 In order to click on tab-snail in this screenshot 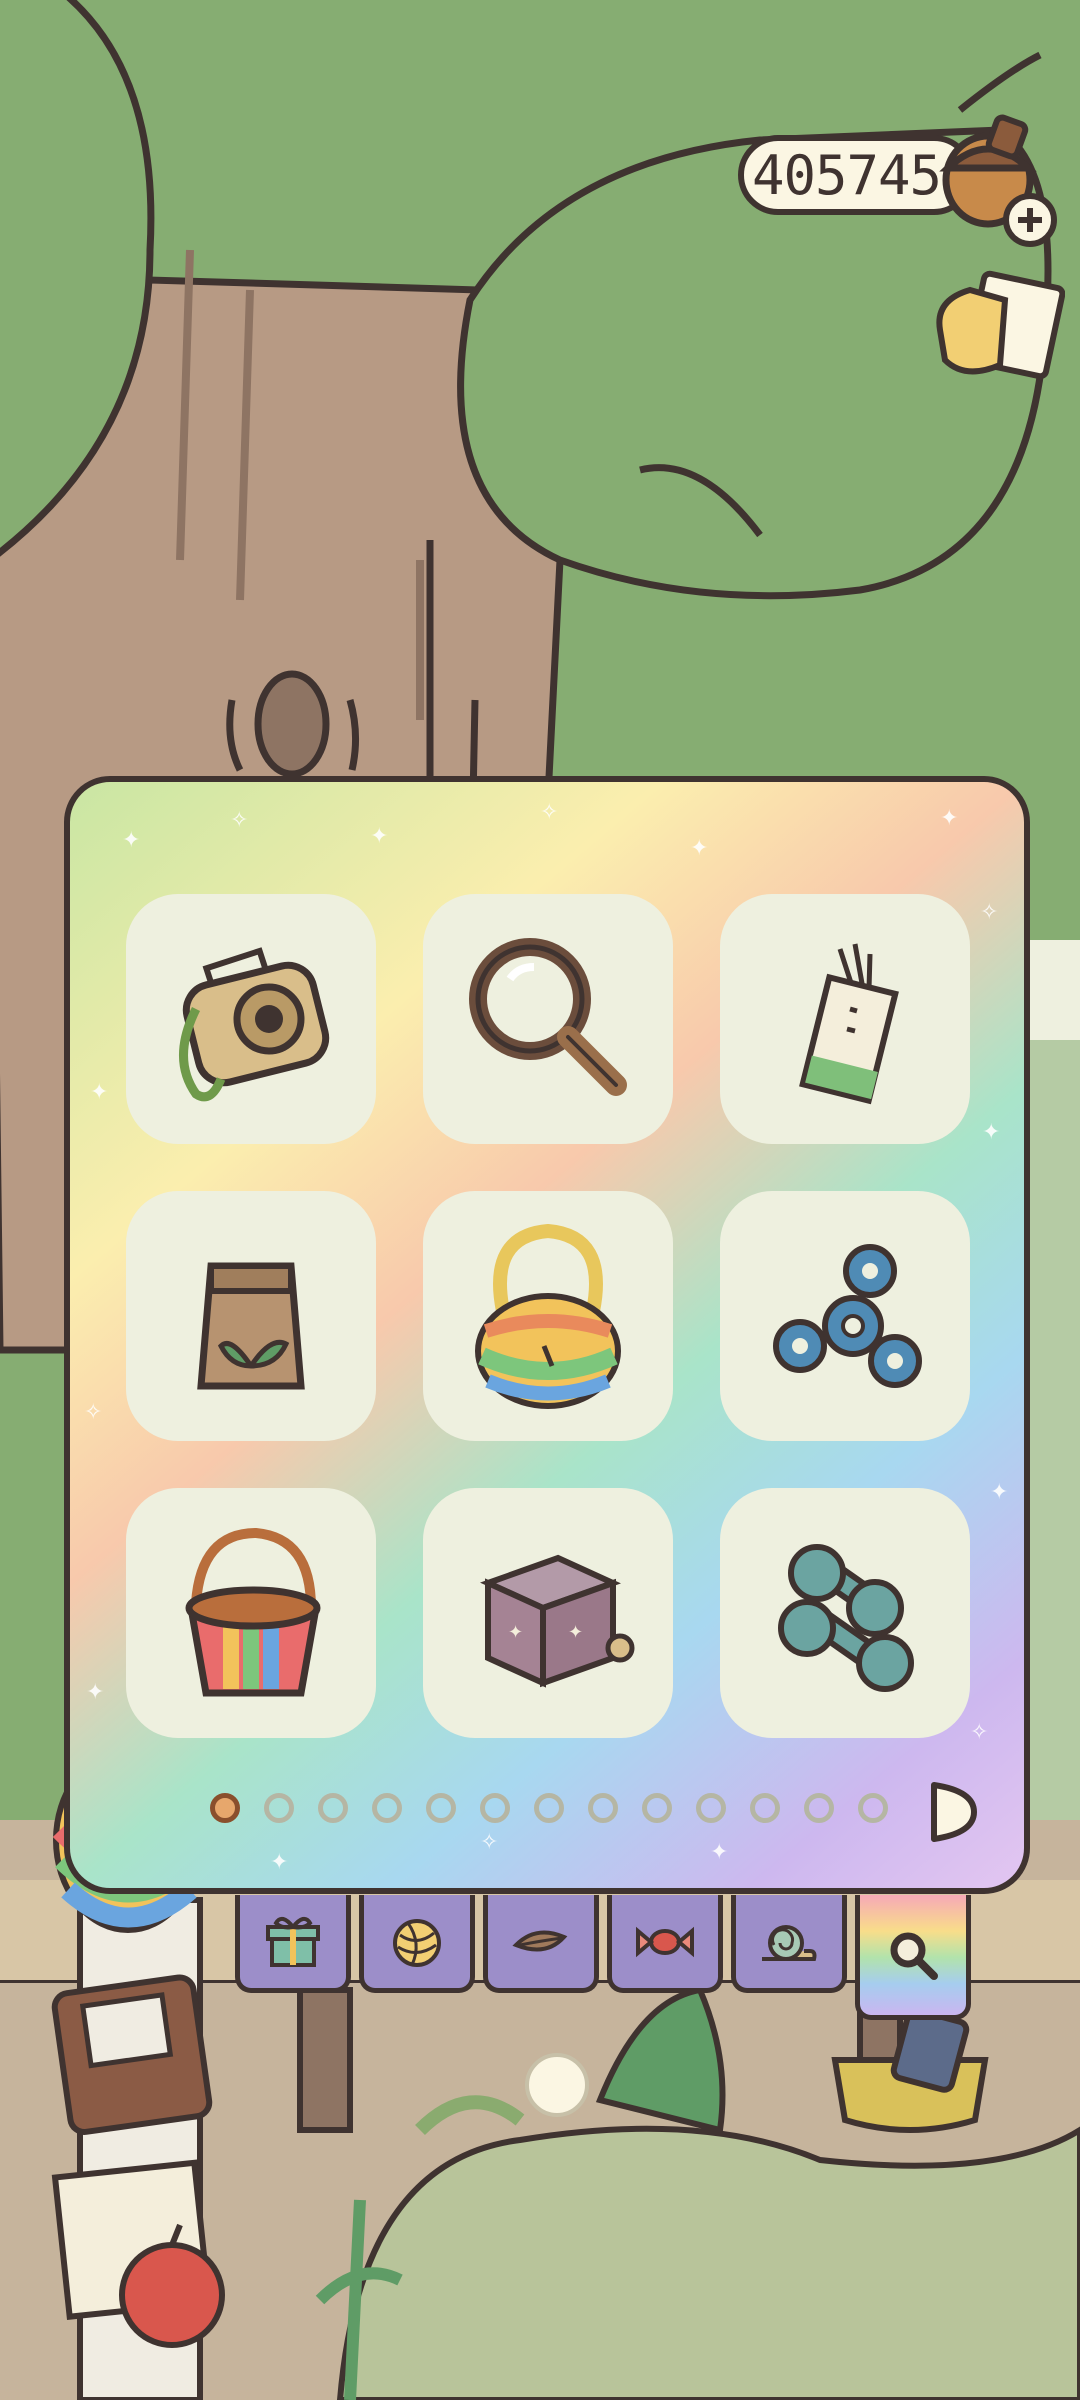, I will do `click(789, 1944)`.